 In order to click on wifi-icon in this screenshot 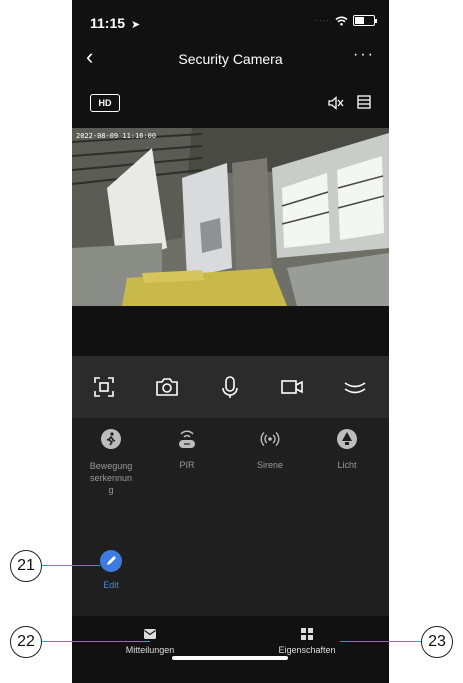, I will do `click(341, 21)`.